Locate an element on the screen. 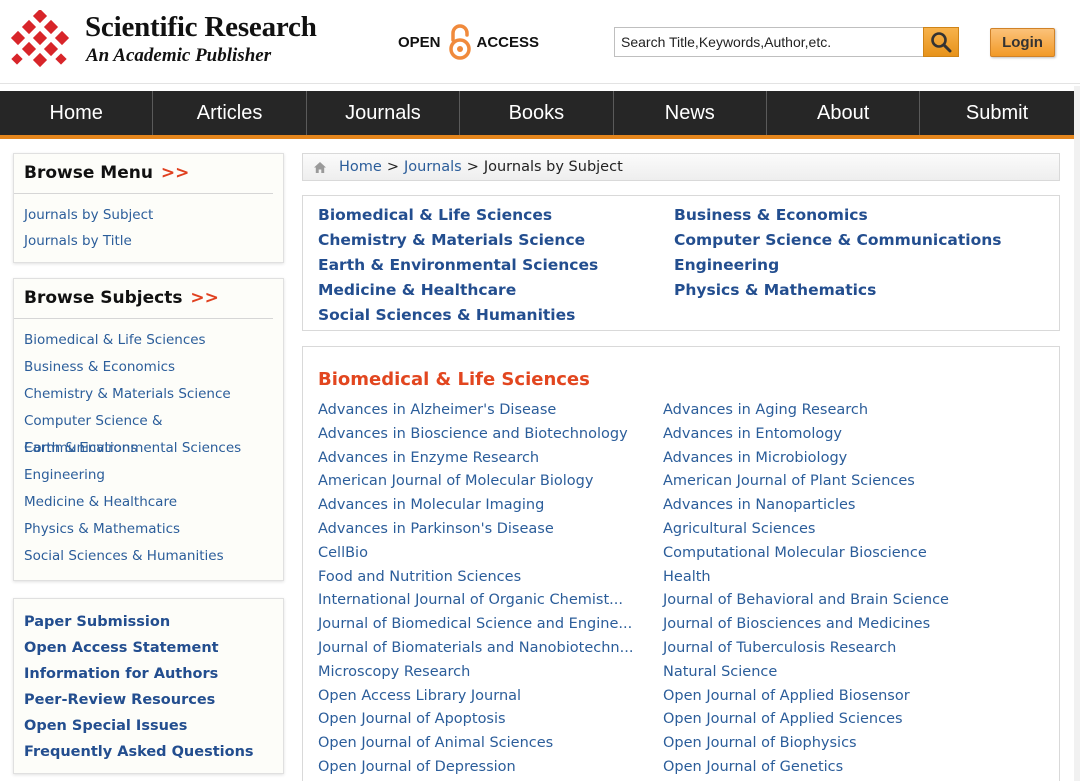  browse-menu-heading: Browse Menu >> is located at coordinates (143, 174).